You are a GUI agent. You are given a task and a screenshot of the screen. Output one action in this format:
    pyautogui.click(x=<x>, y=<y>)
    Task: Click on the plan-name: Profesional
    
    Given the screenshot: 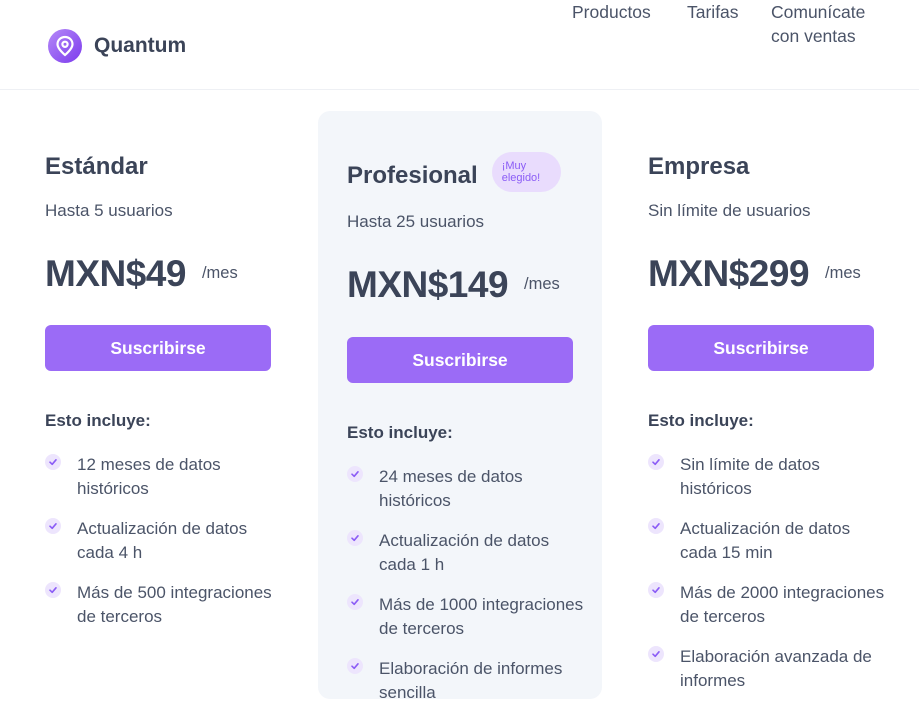 What is the action you would take?
    pyautogui.click(x=412, y=175)
    